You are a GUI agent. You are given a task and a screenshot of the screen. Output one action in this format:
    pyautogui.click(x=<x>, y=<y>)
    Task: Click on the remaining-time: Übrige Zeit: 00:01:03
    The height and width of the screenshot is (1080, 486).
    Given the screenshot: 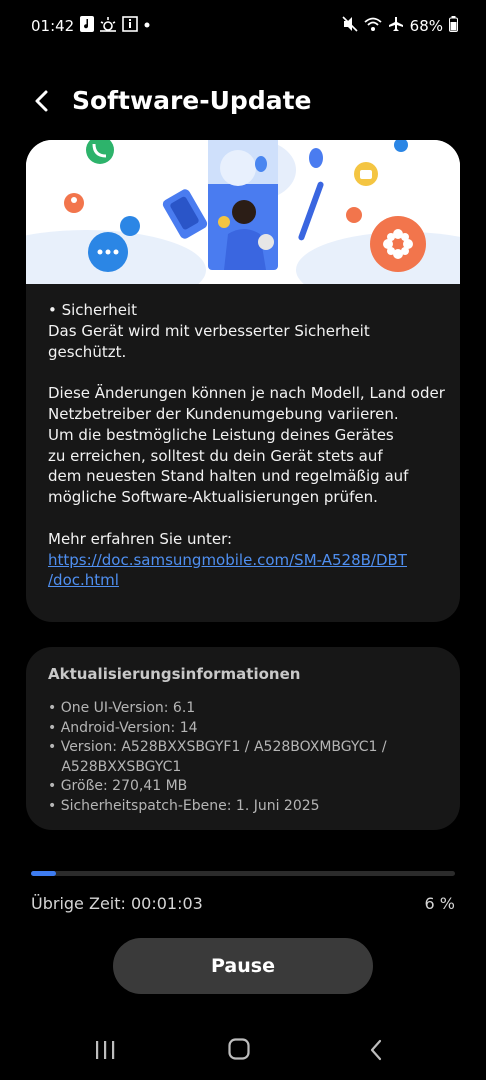 What is the action you would take?
    pyautogui.click(x=117, y=903)
    